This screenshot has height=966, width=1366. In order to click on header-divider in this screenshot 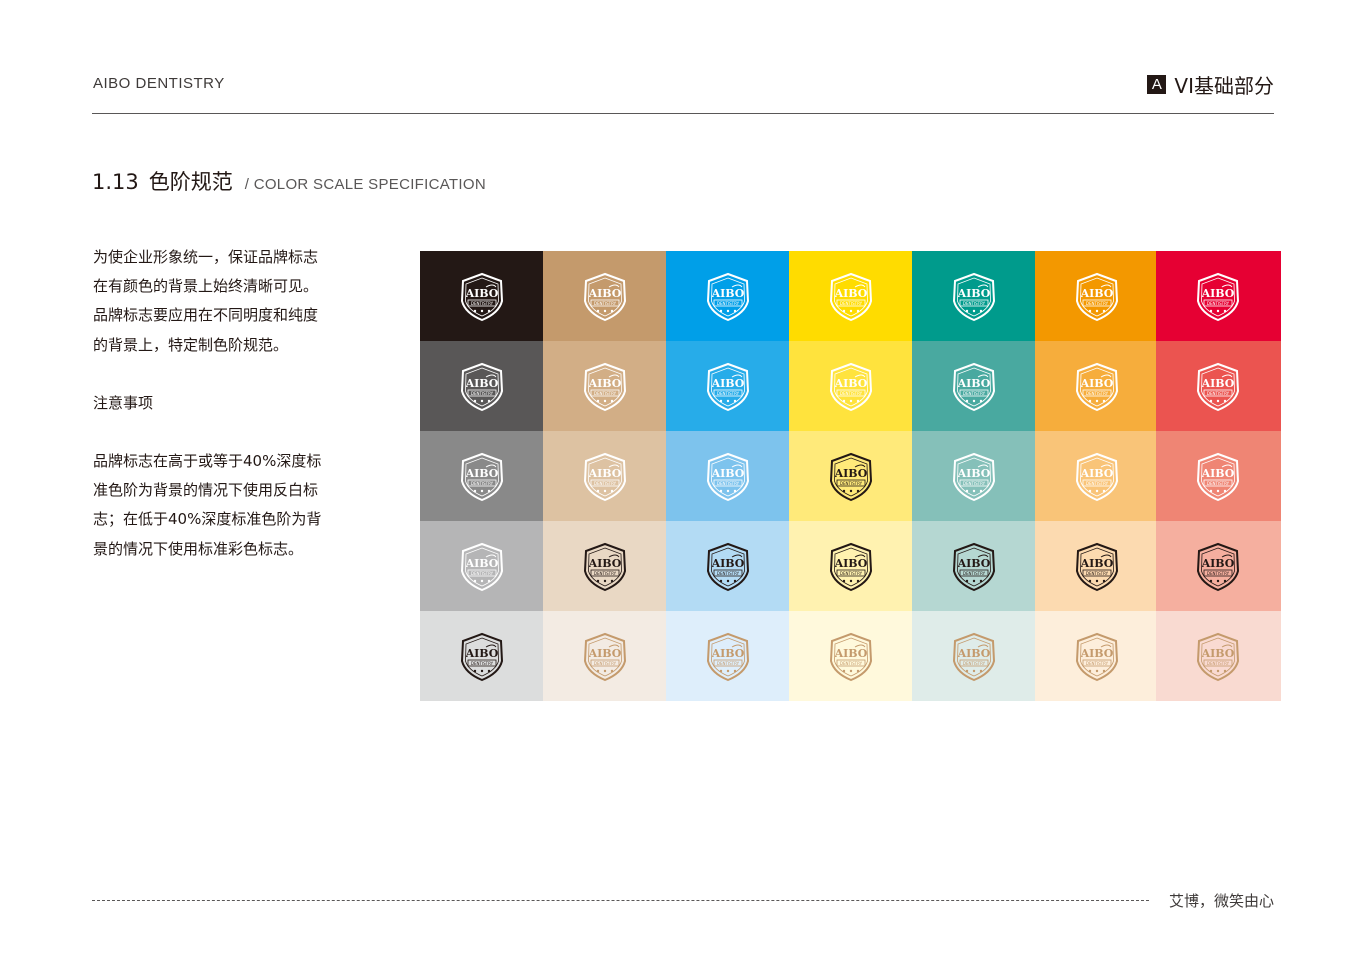, I will do `click(683, 113)`.